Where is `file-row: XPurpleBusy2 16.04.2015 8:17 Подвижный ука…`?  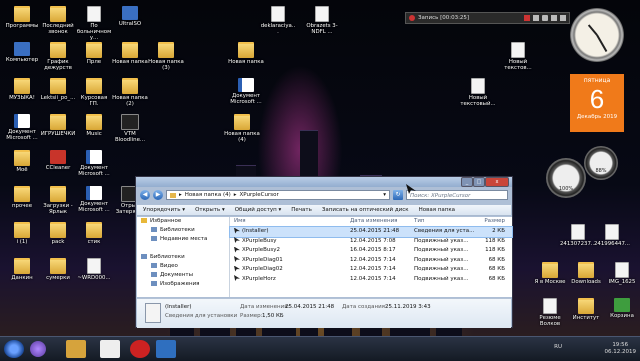
file-row: XPurpleBusy2 16.04.2015 8:17 Подвижный ука… is located at coordinates (371, 251).